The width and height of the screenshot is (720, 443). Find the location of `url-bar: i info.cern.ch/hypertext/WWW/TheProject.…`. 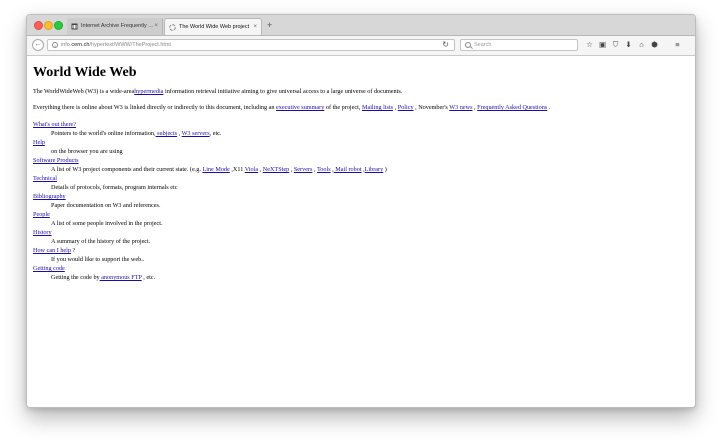

url-bar: i info.cern.ch/hypertext/WWW/TheProject.… is located at coordinates (251, 45).